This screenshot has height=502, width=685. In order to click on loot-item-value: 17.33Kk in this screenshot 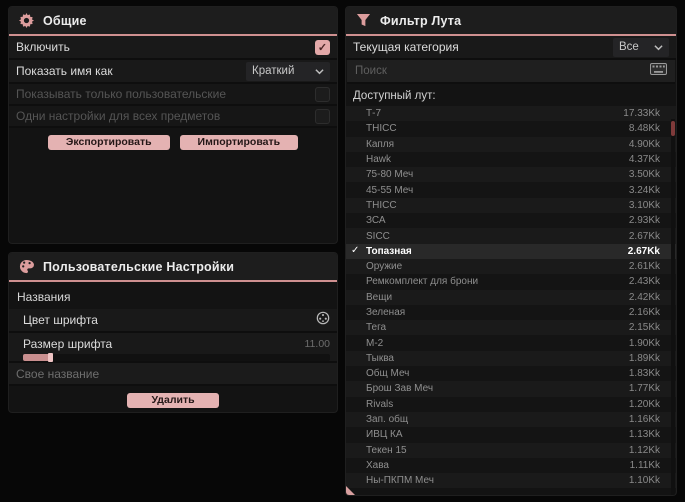, I will do `click(641, 114)`.